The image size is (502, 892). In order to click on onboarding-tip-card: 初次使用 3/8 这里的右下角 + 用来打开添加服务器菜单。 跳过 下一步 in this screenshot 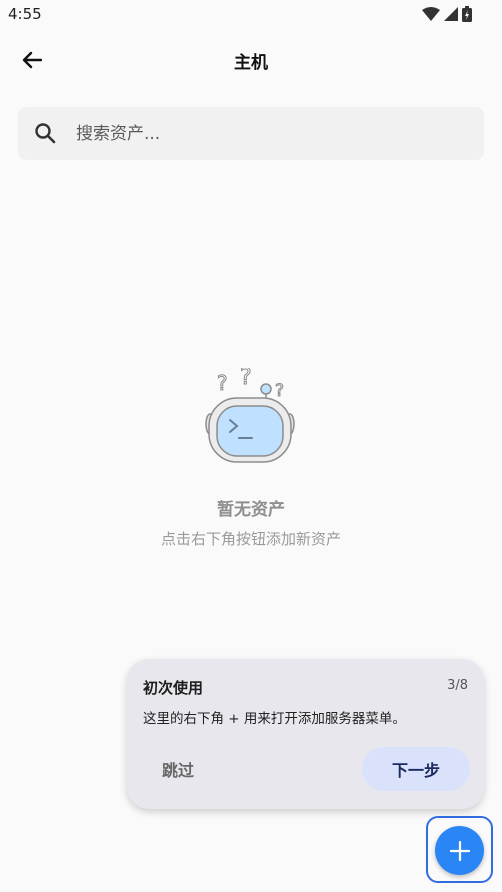, I will do `click(305, 734)`.